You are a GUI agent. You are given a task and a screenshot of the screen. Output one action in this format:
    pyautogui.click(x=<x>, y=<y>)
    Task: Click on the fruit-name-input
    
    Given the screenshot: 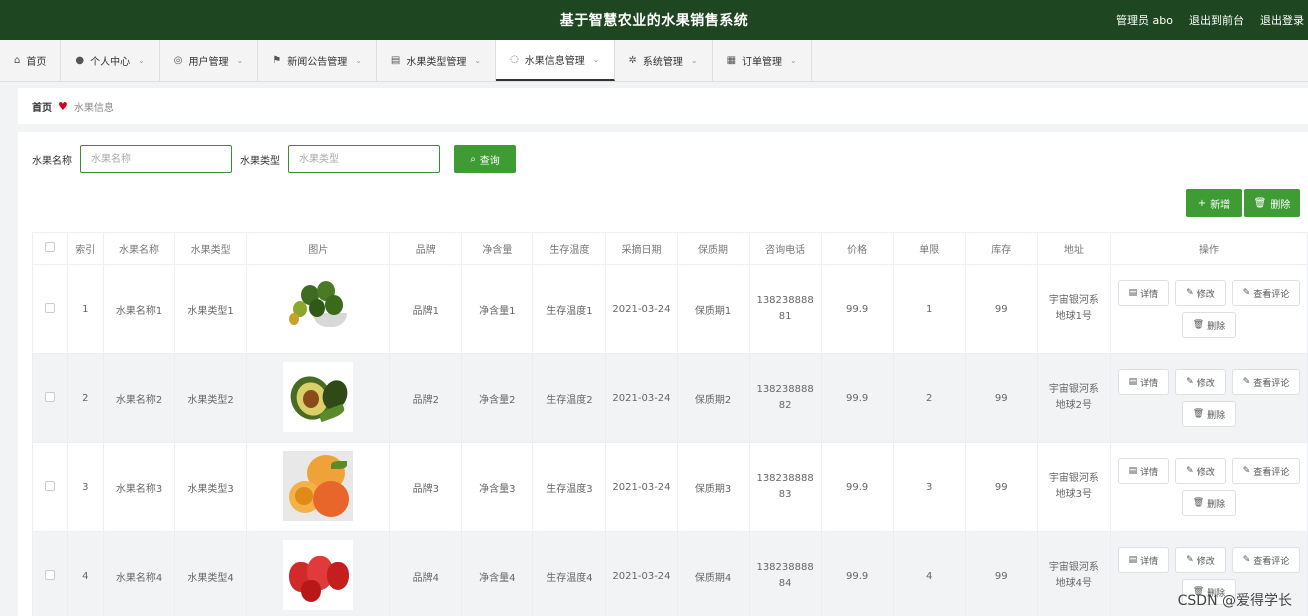 What is the action you would take?
    pyautogui.click(x=156, y=159)
    